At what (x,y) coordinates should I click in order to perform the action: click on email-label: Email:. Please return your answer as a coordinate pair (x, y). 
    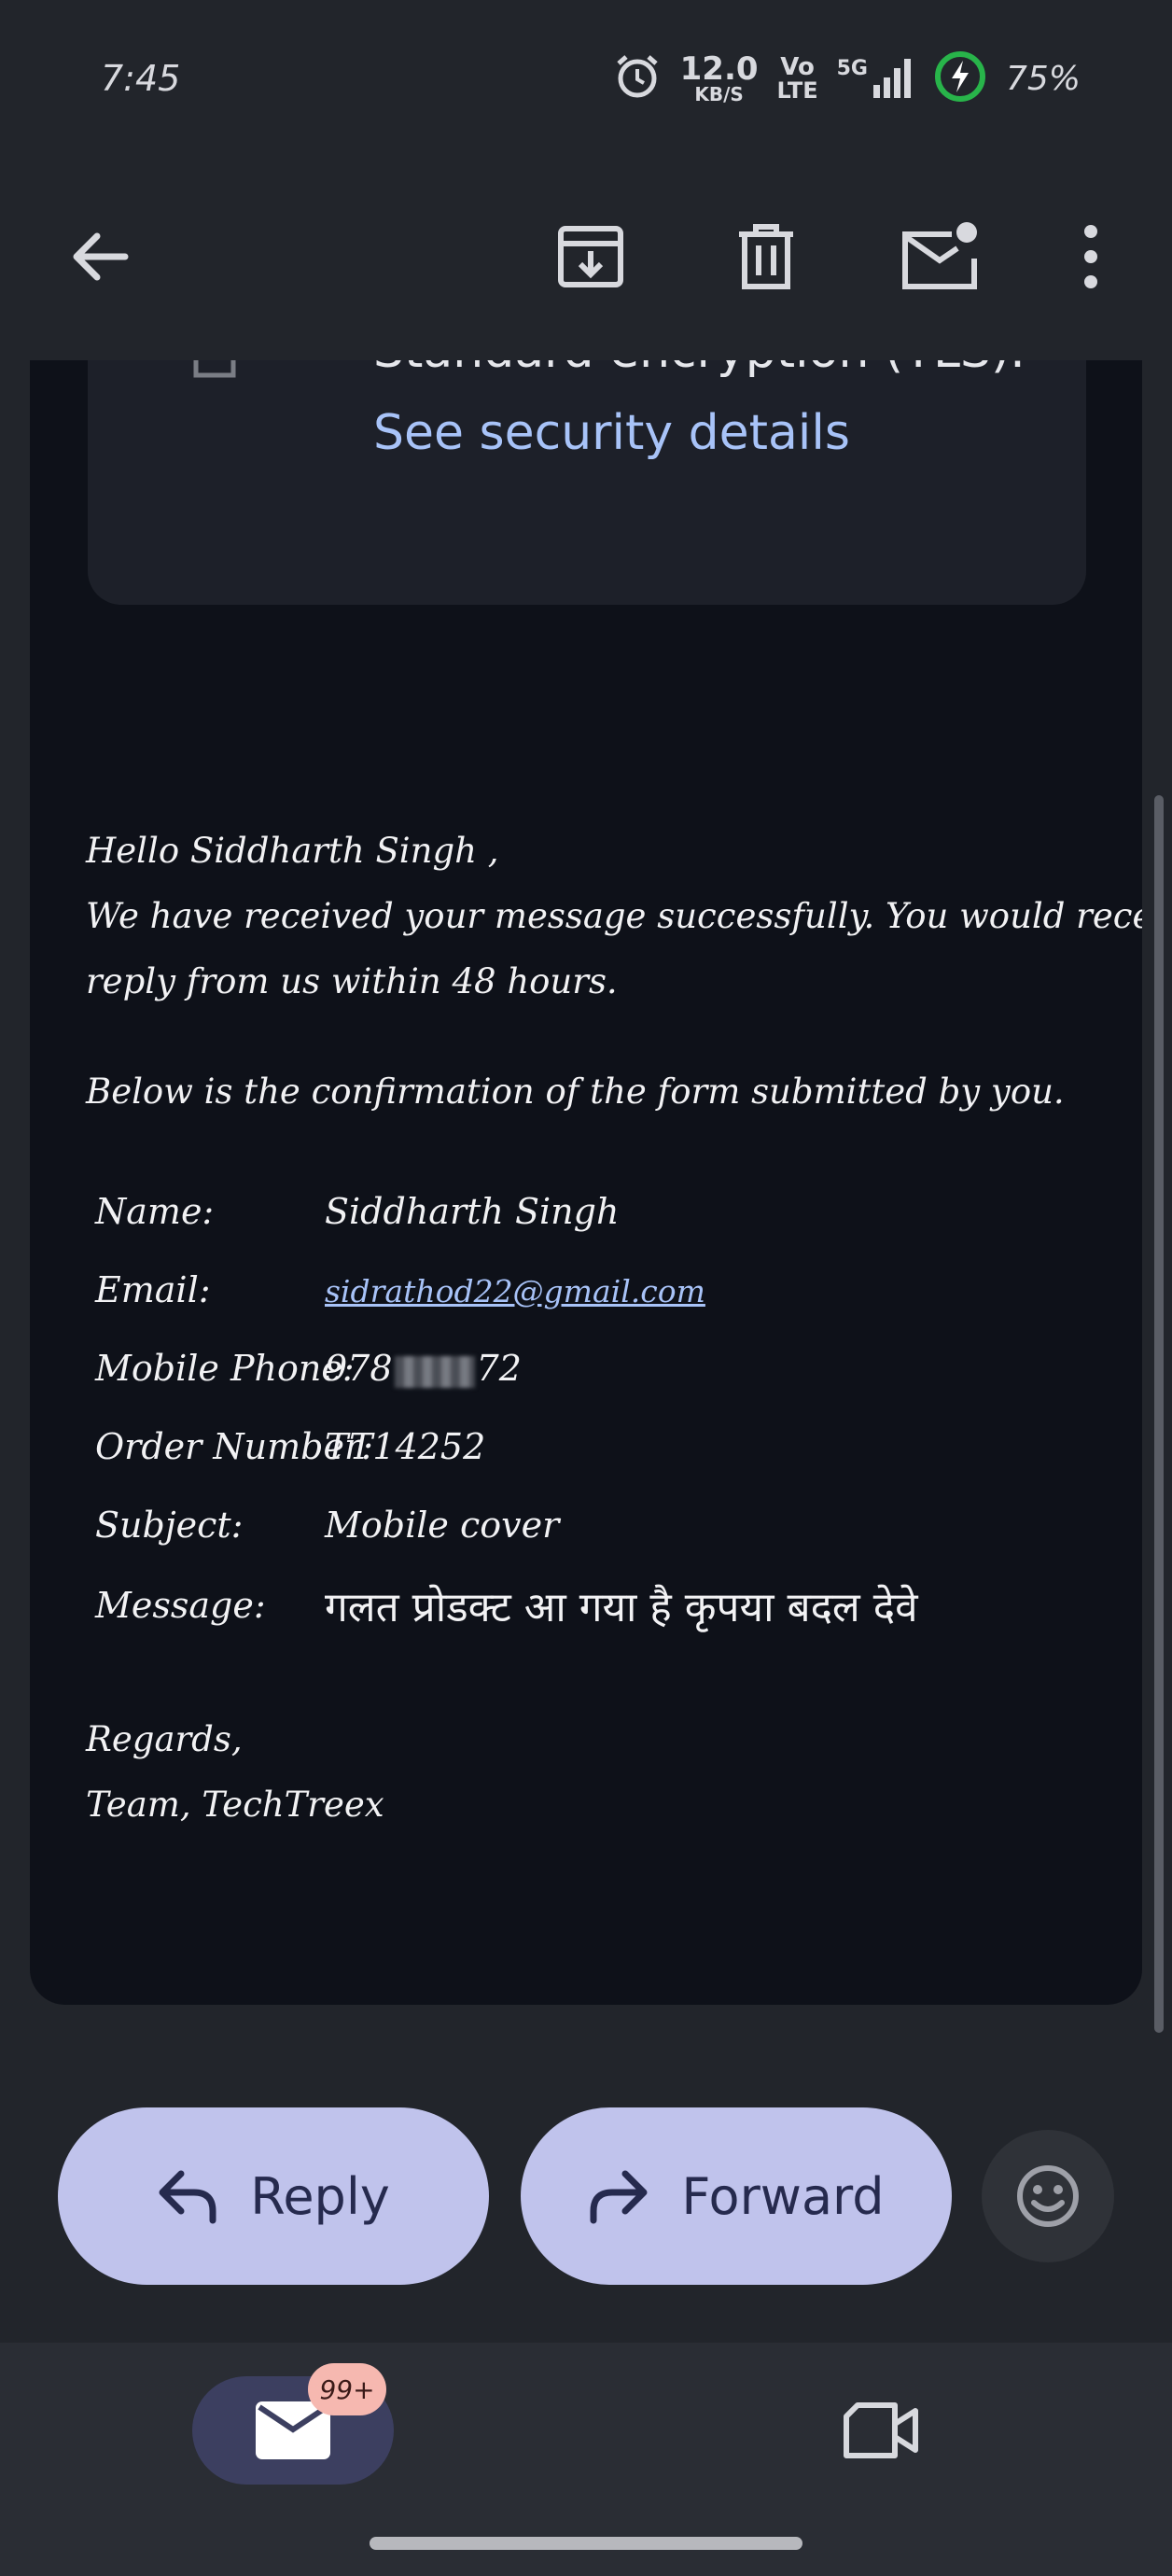
    Looking at the image, I should click on (153, 1289).